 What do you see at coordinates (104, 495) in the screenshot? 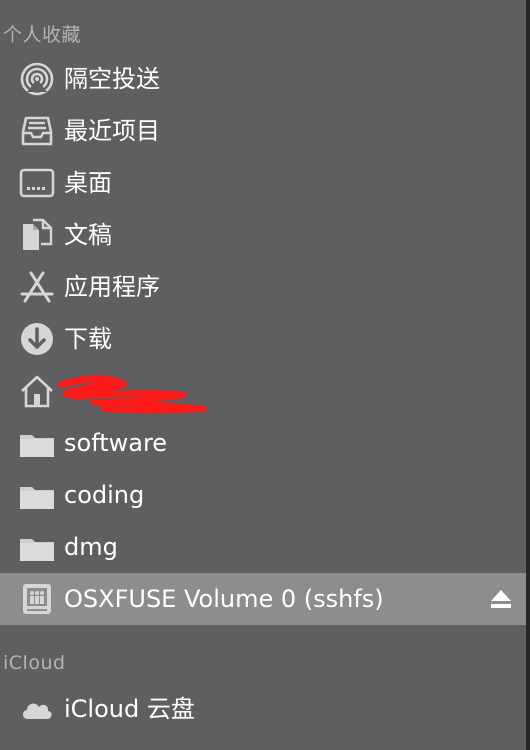
I see `sidebar-item-label: coding` at bounding box center [104, 495].